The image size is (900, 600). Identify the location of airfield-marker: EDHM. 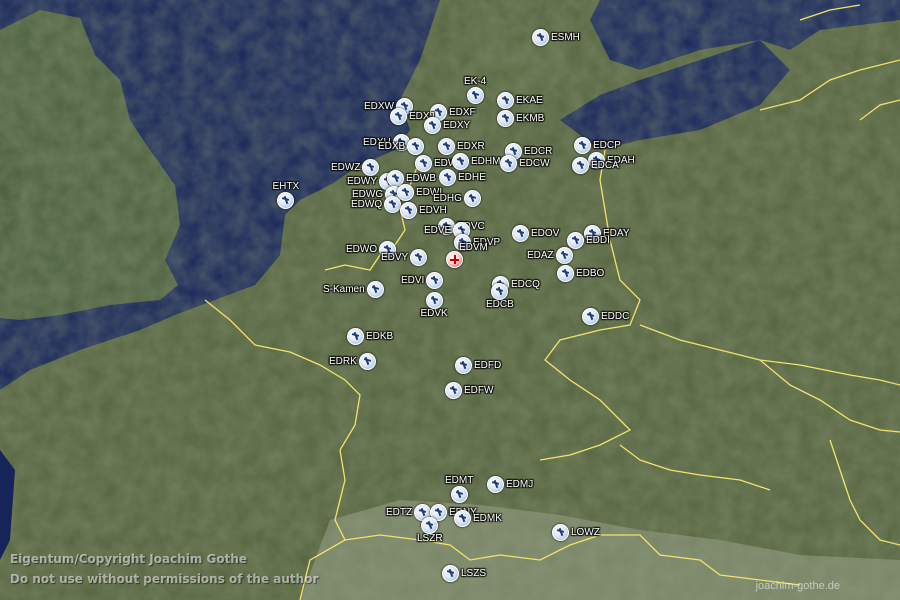
(476, 161).